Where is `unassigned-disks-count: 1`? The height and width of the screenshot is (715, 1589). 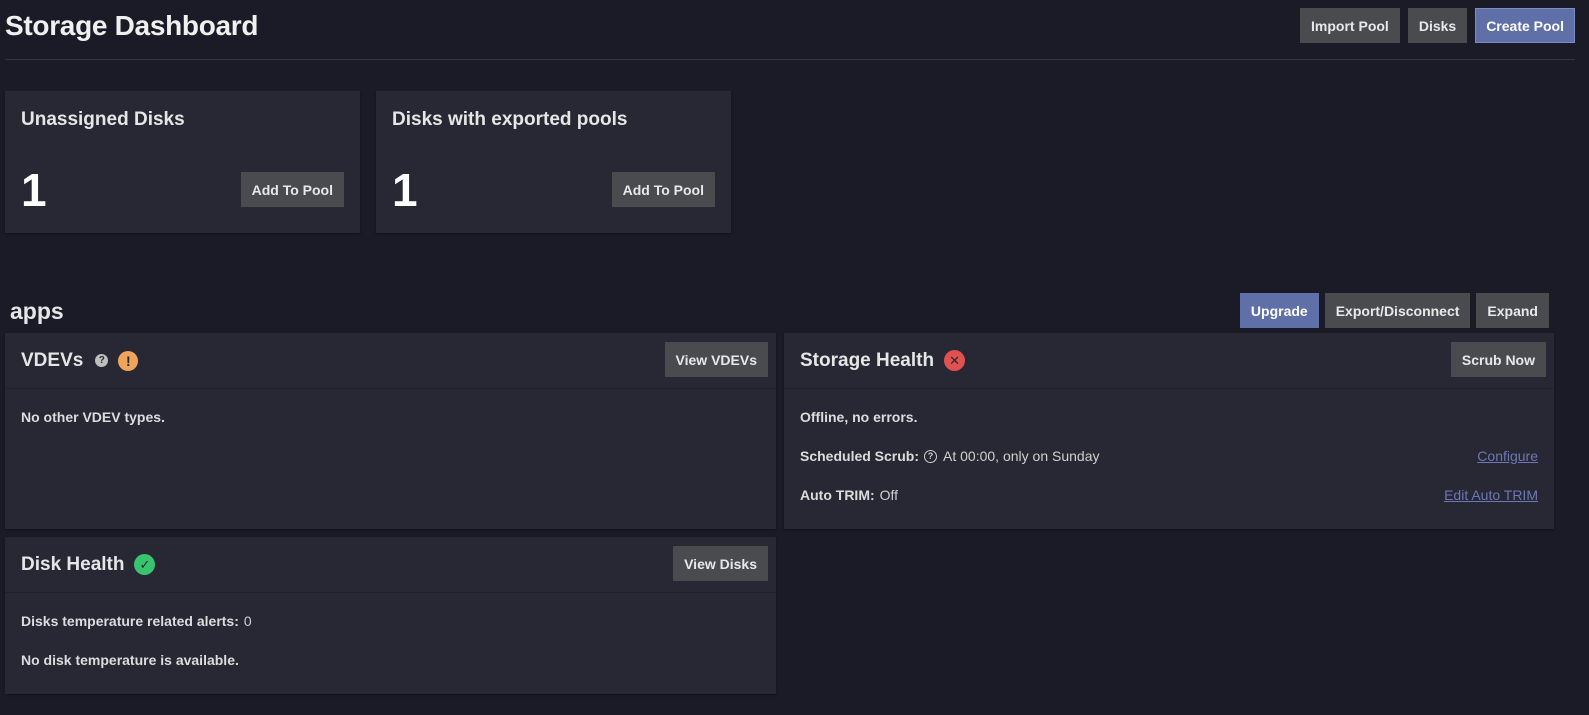 unassigned-disks-count: 1 is located at coordinates (34, 190).